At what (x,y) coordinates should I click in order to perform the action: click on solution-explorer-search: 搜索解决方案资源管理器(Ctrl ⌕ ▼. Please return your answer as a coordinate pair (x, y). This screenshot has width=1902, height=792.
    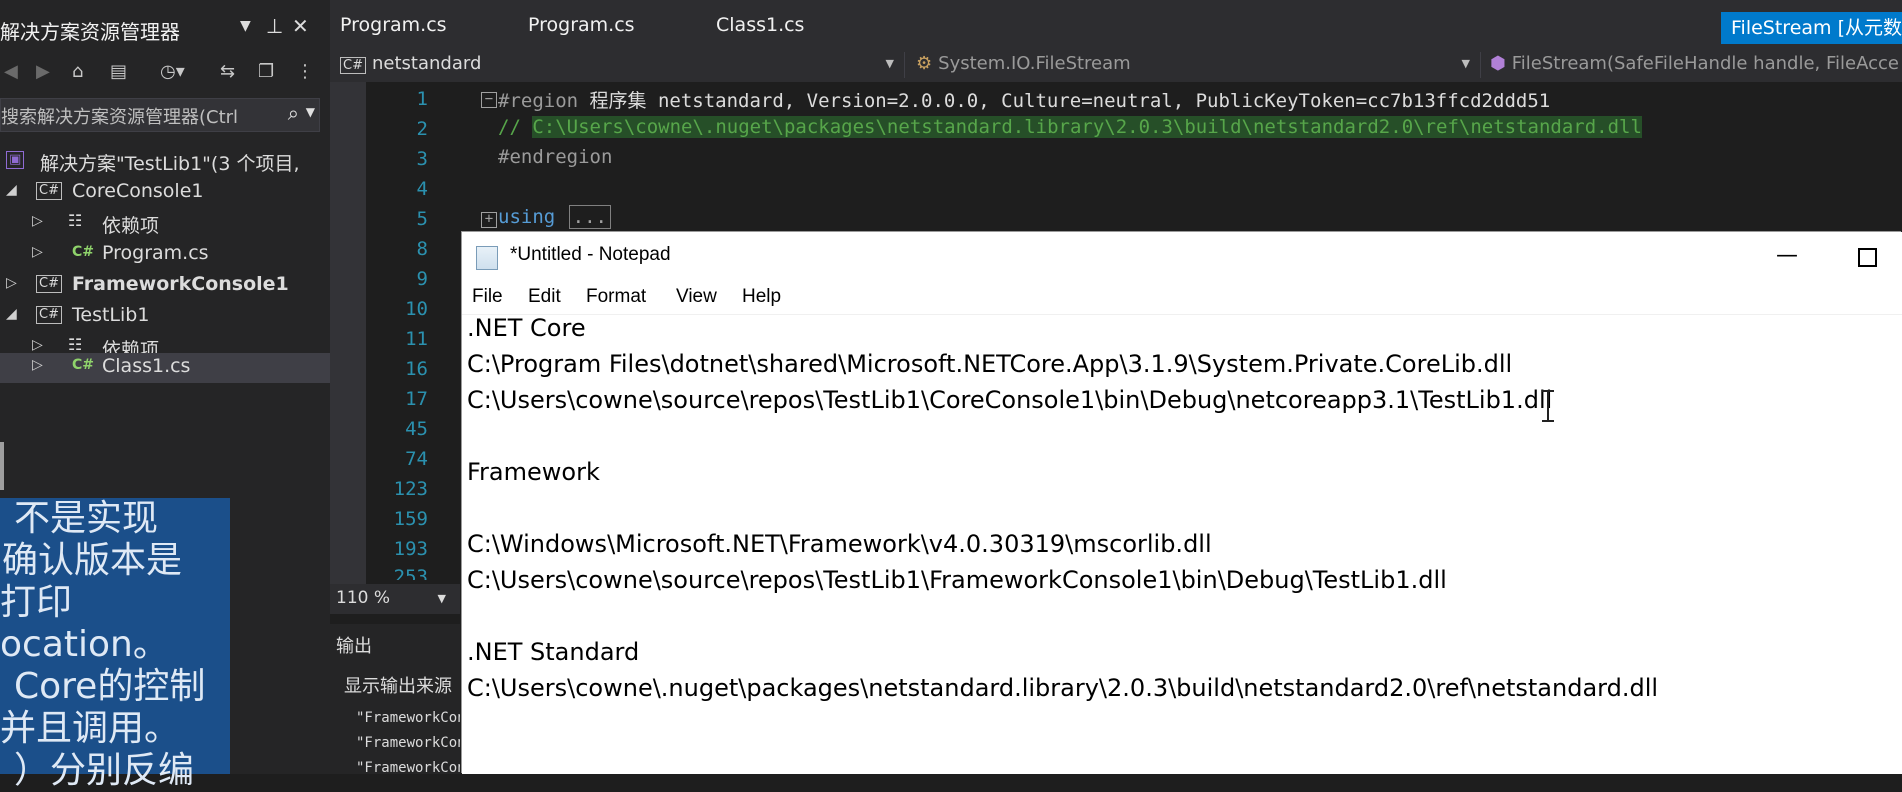
    Looking at the image, I should click on (160, 115).